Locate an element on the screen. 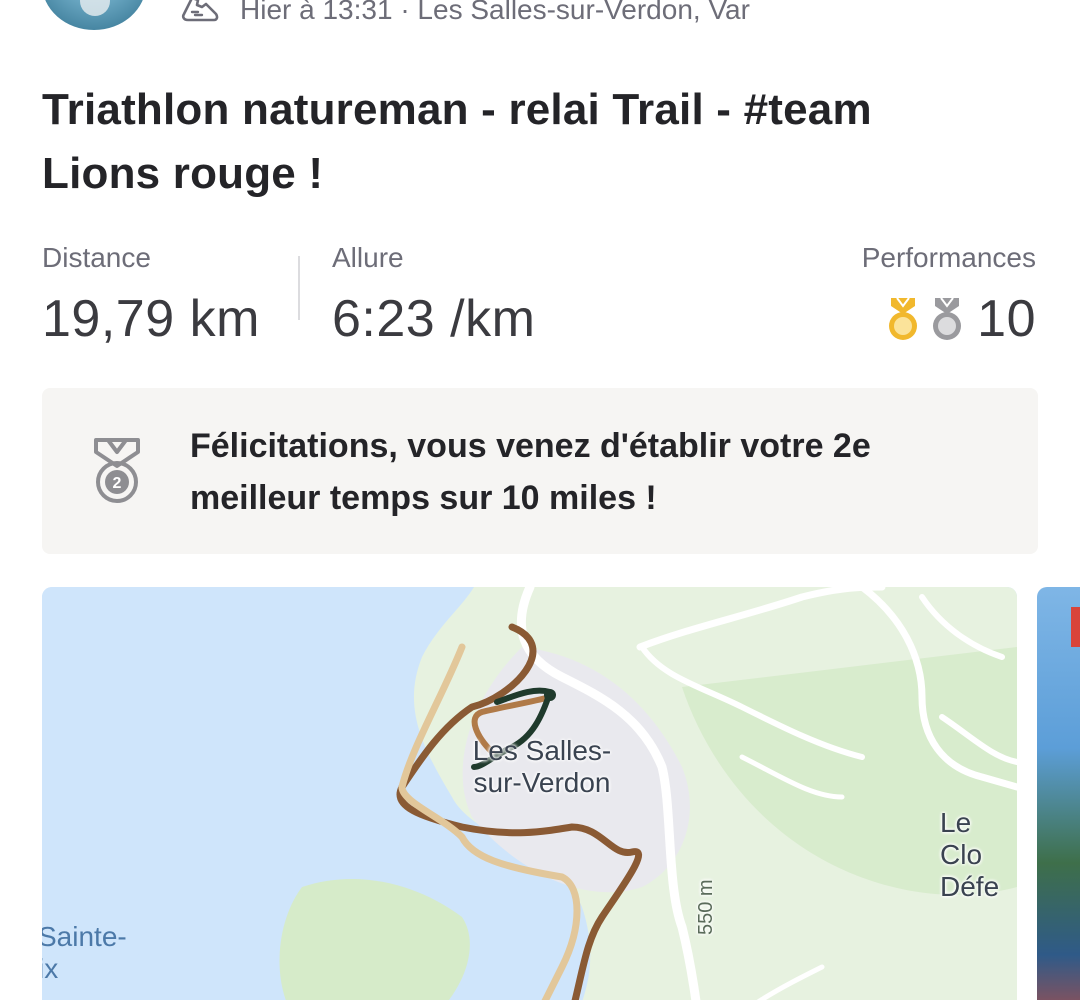 This screenshot has height=1000, width=1080. silver-medal-2-icon: 2 is located at coordinates (117, 470).